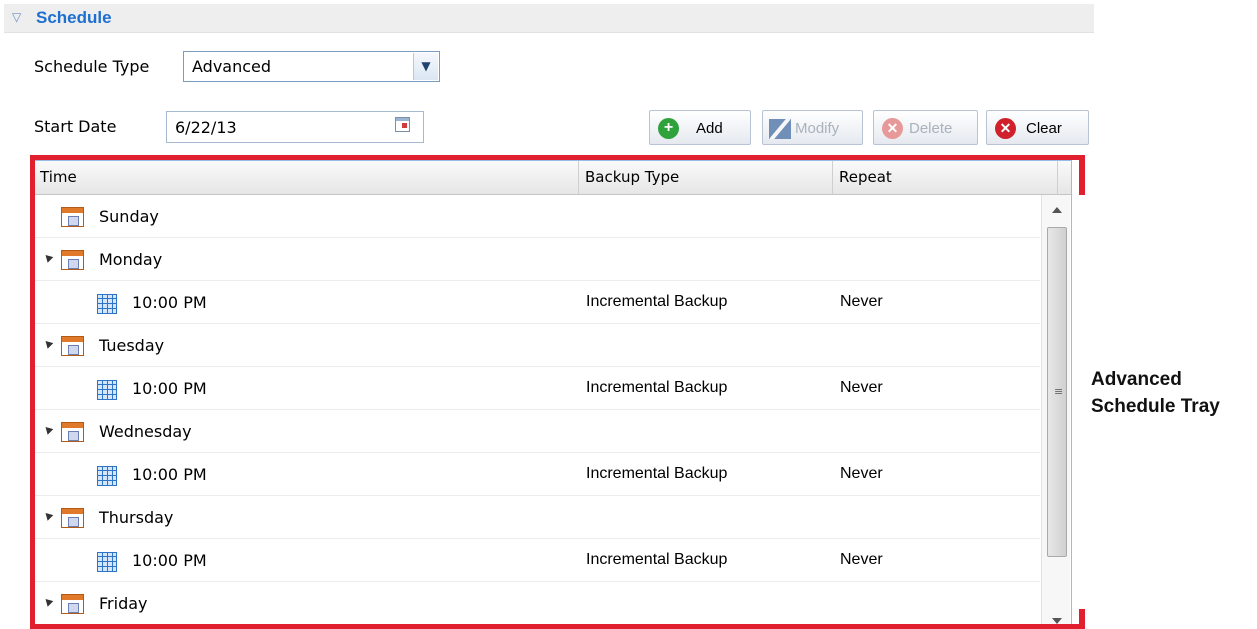 This screenshot has width=1257, height=629. Describe the element at coordinates (537, 345) in the screenshot. I see `table-row-tuesday: Tuesday` at that location.